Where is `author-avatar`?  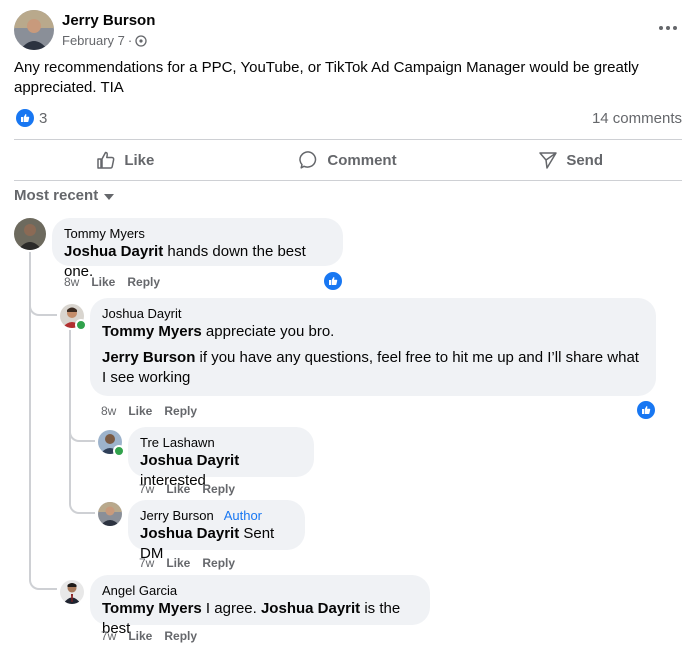
author-avatar is located at coordinates (34, 30).